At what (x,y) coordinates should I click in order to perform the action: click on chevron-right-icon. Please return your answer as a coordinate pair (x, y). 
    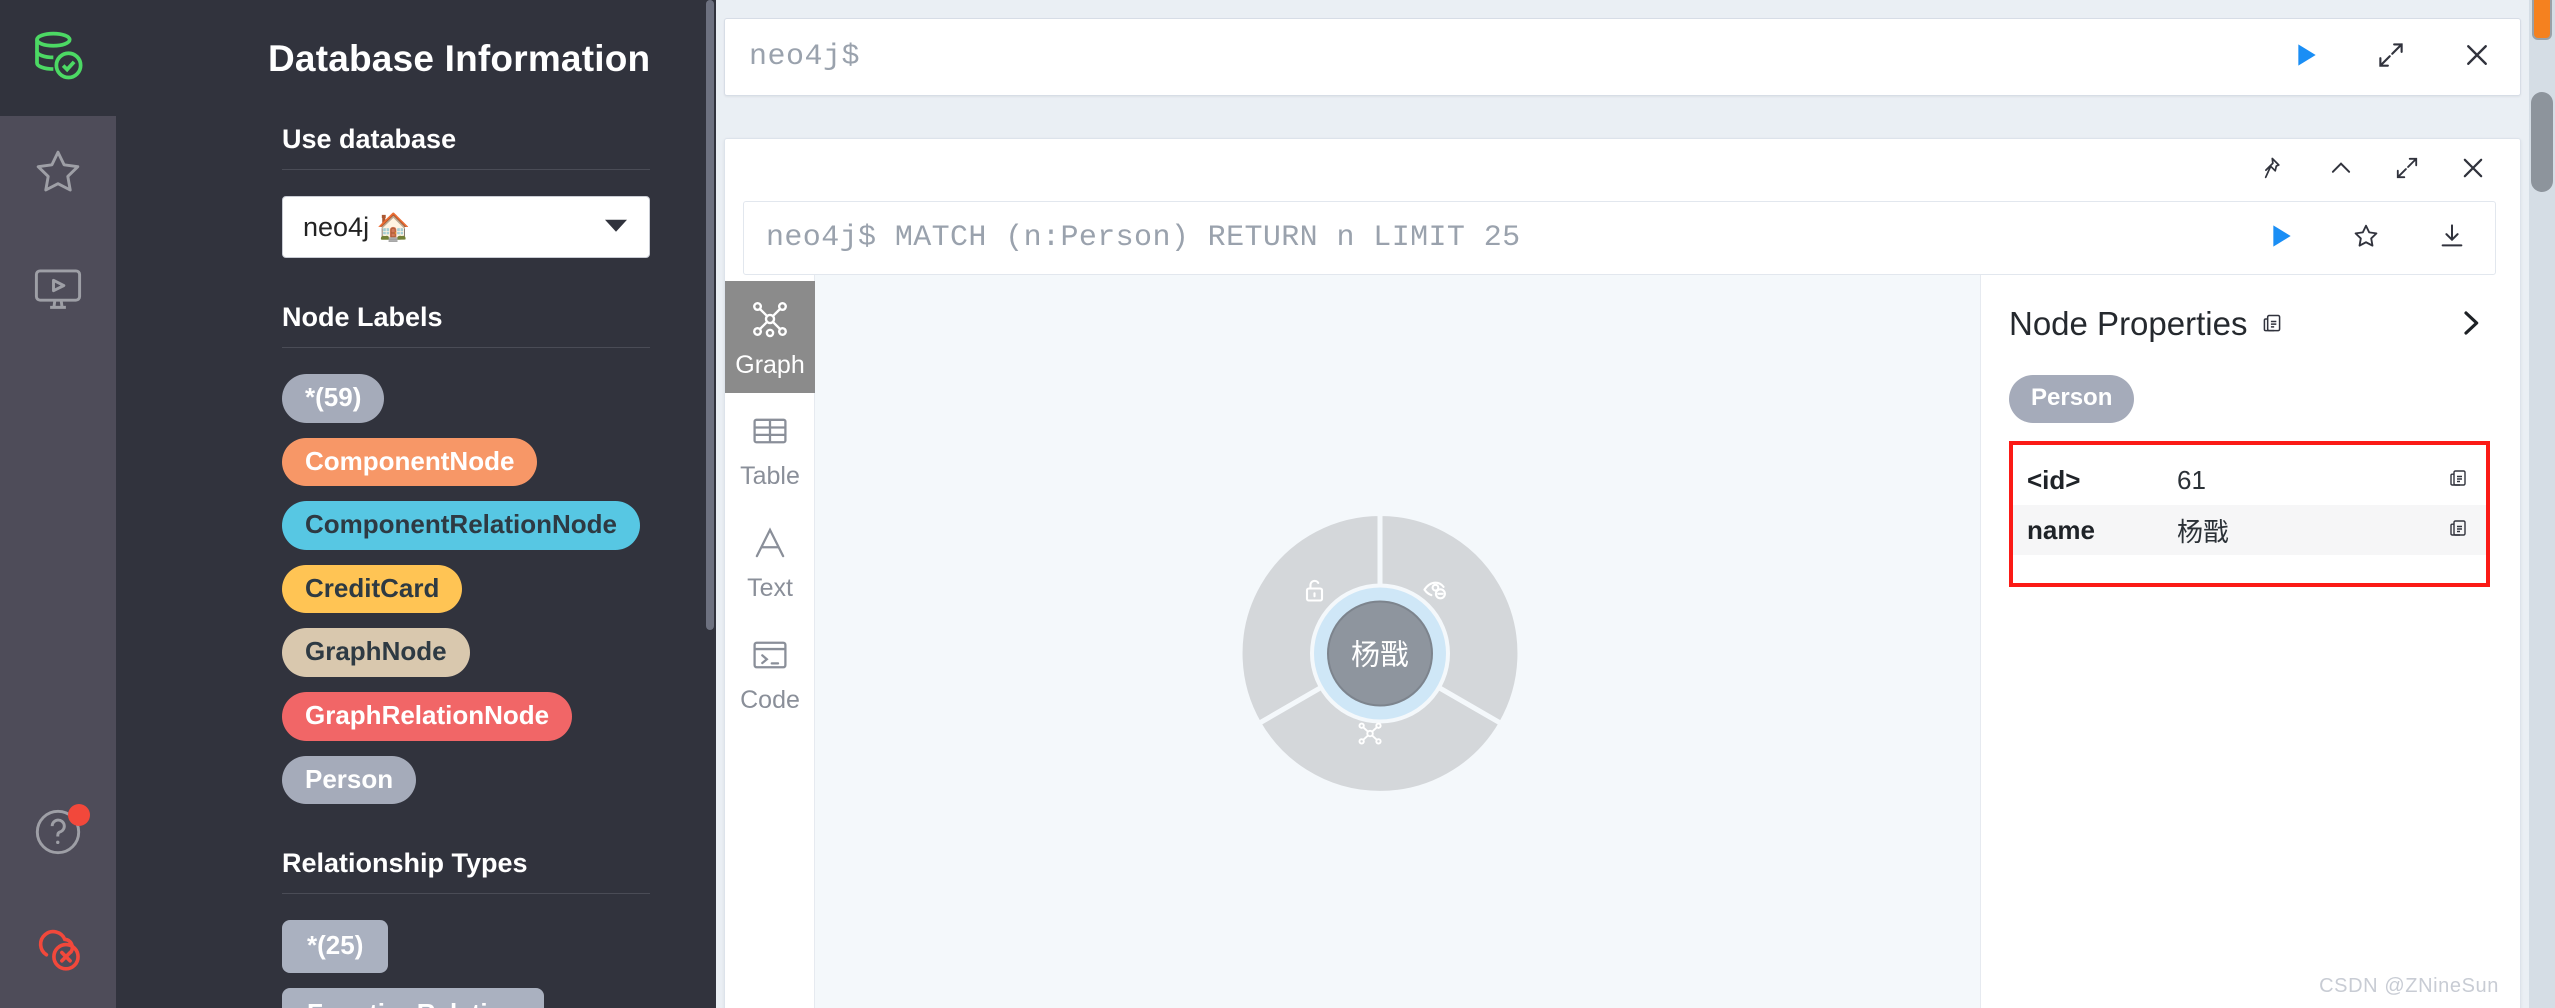
    Looking at the image, I should click on (2470, 327).